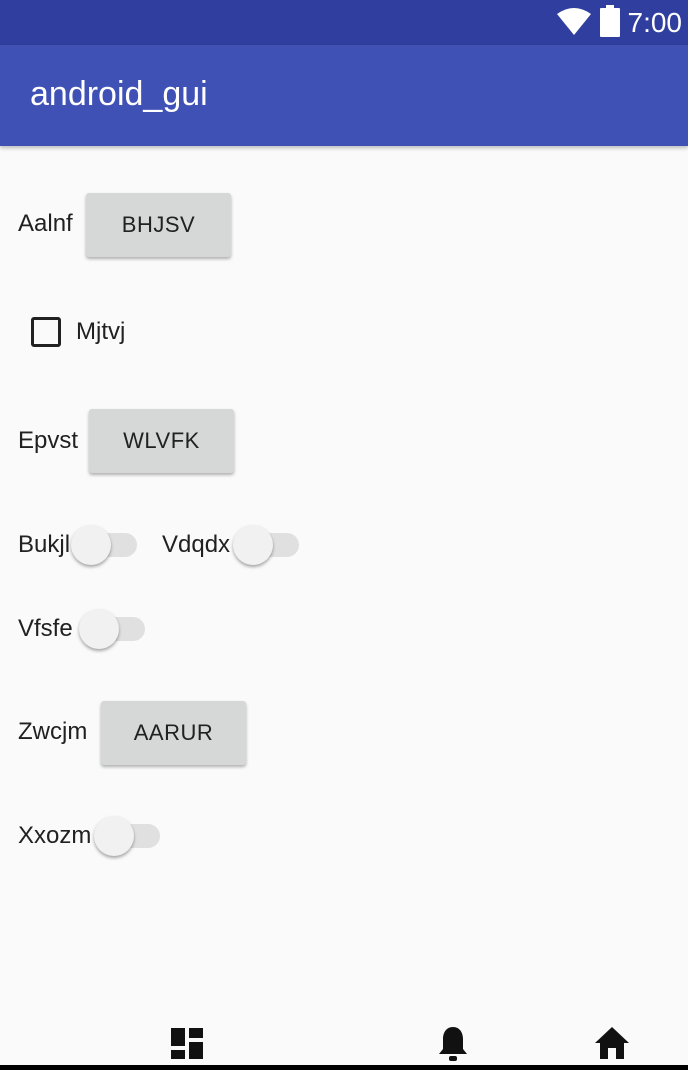 This screenshot has width=688, height=1070. I want to click on wlvfk-button: WLVFK, so click(161, 441).